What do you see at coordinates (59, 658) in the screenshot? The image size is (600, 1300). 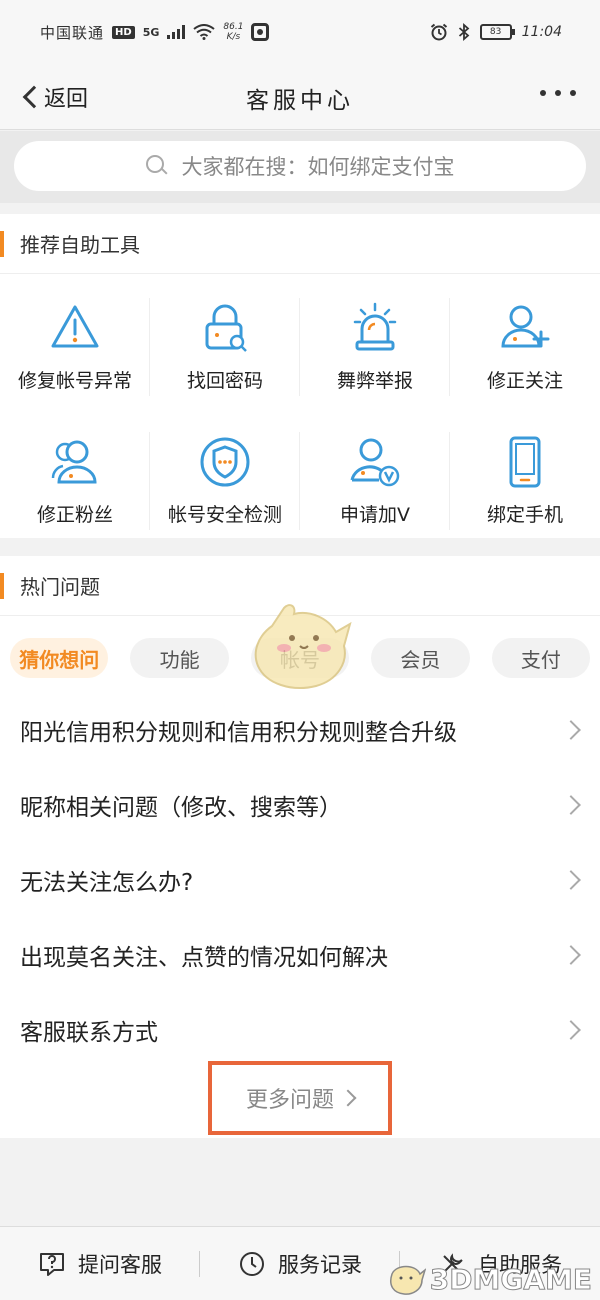 I see `tab-guess: 猜你想问` at bounding box center [59, 658].